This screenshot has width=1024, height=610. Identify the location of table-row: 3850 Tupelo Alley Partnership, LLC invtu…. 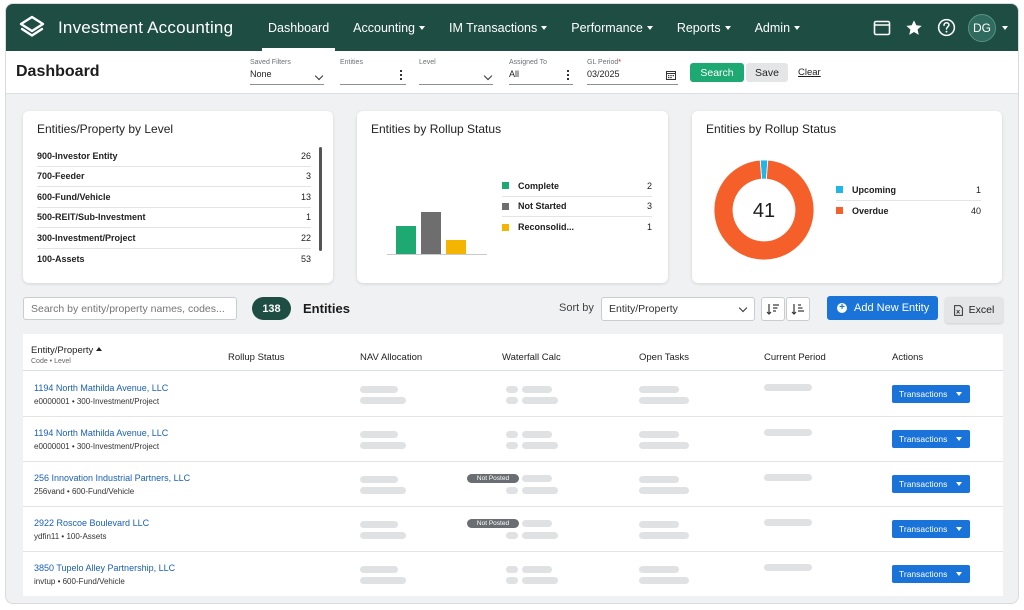
(513, 574).